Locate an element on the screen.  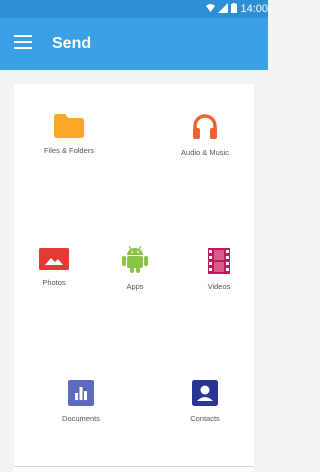
page-title: Send is located at coordinates (72, 43).